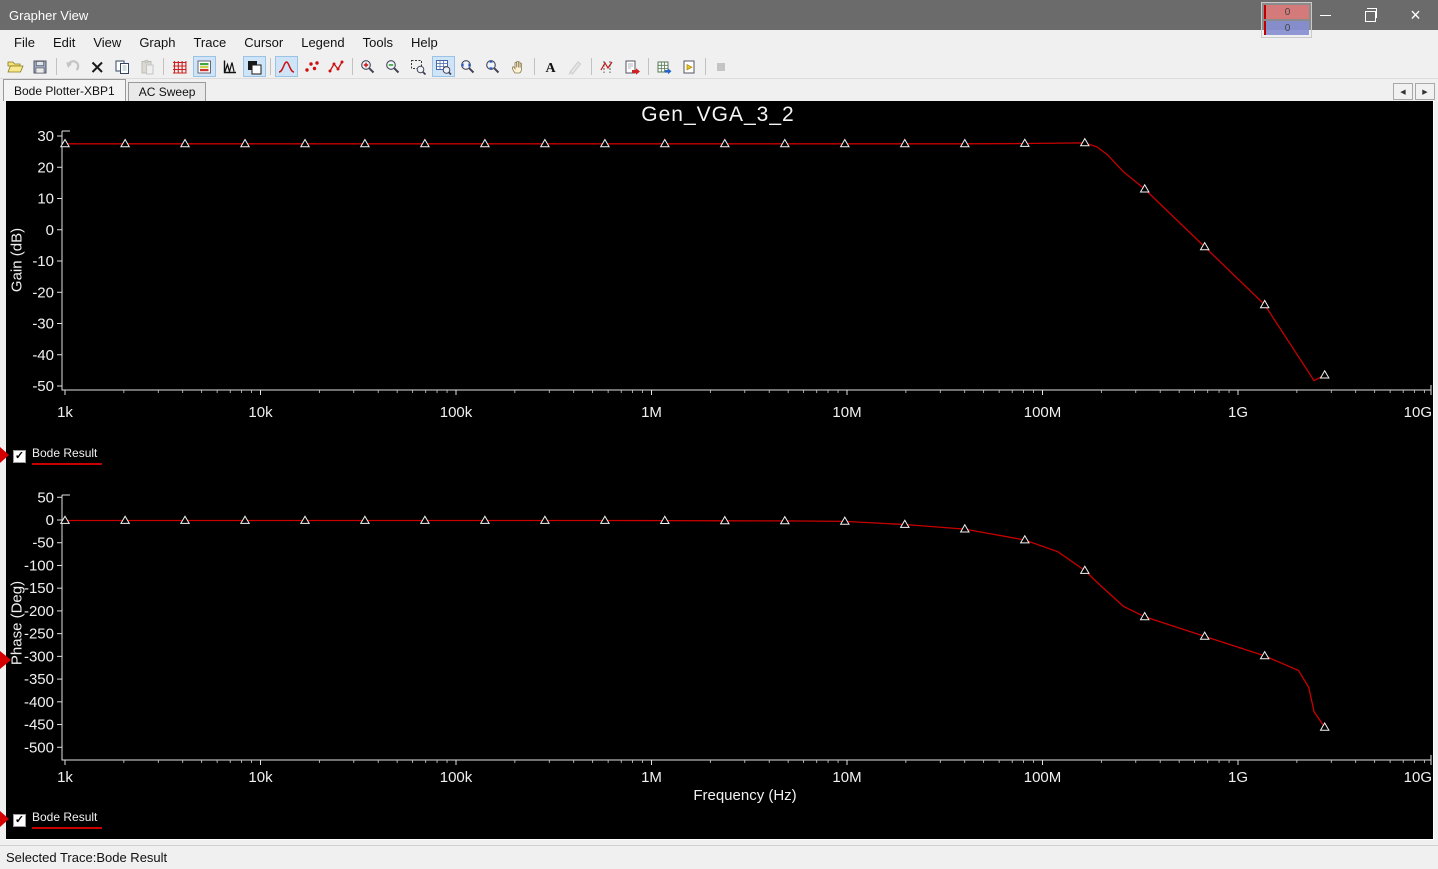  I want to click on zoom-area-icon, so click(418, 67).